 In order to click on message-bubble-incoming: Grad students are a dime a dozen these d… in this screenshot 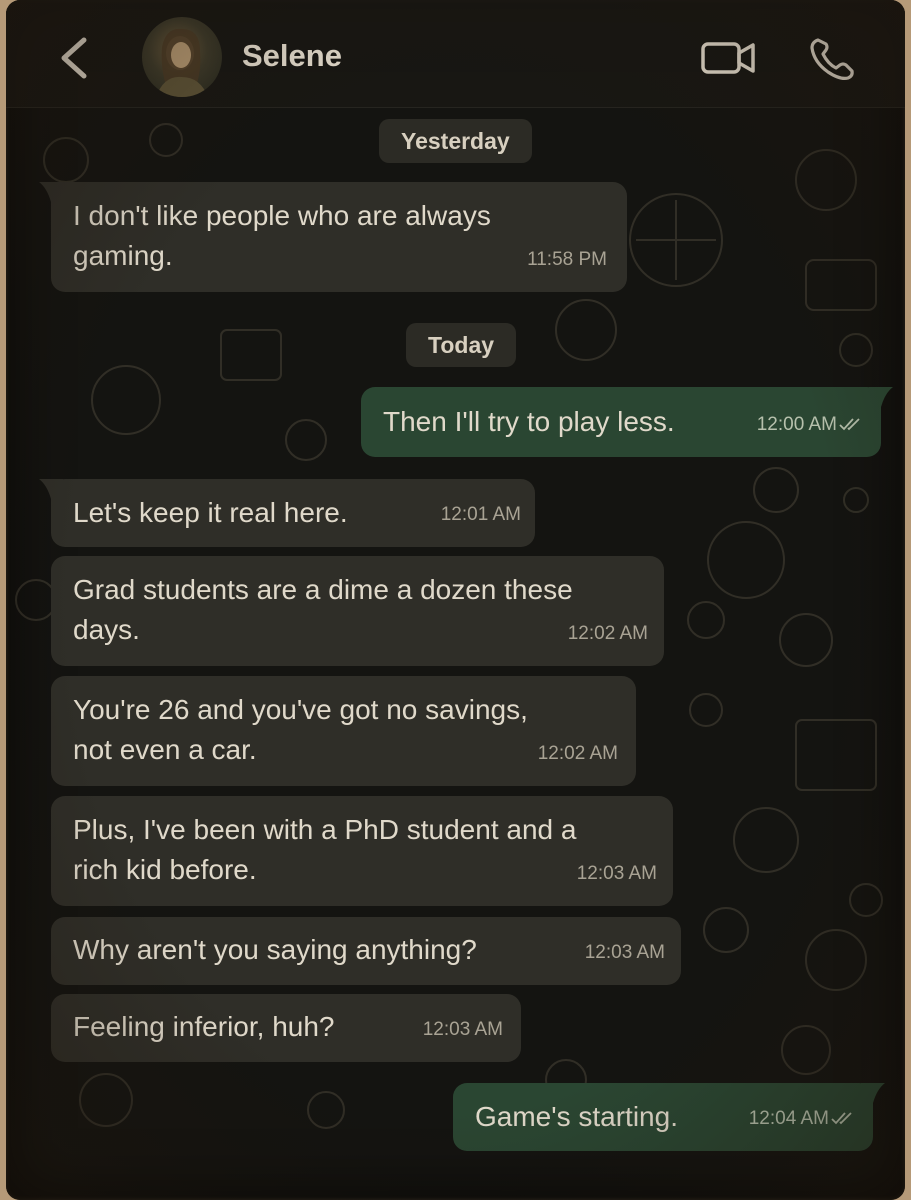, I will do `click(357, 611)`.